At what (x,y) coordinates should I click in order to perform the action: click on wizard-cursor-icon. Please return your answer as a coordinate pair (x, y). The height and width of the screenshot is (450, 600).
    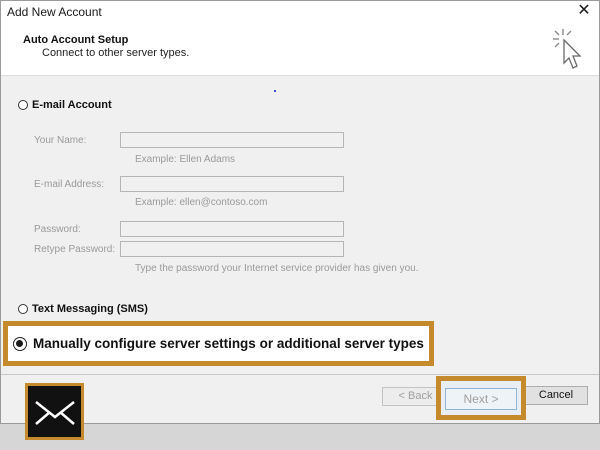
    Looking at the image, I should click on (567, 49).